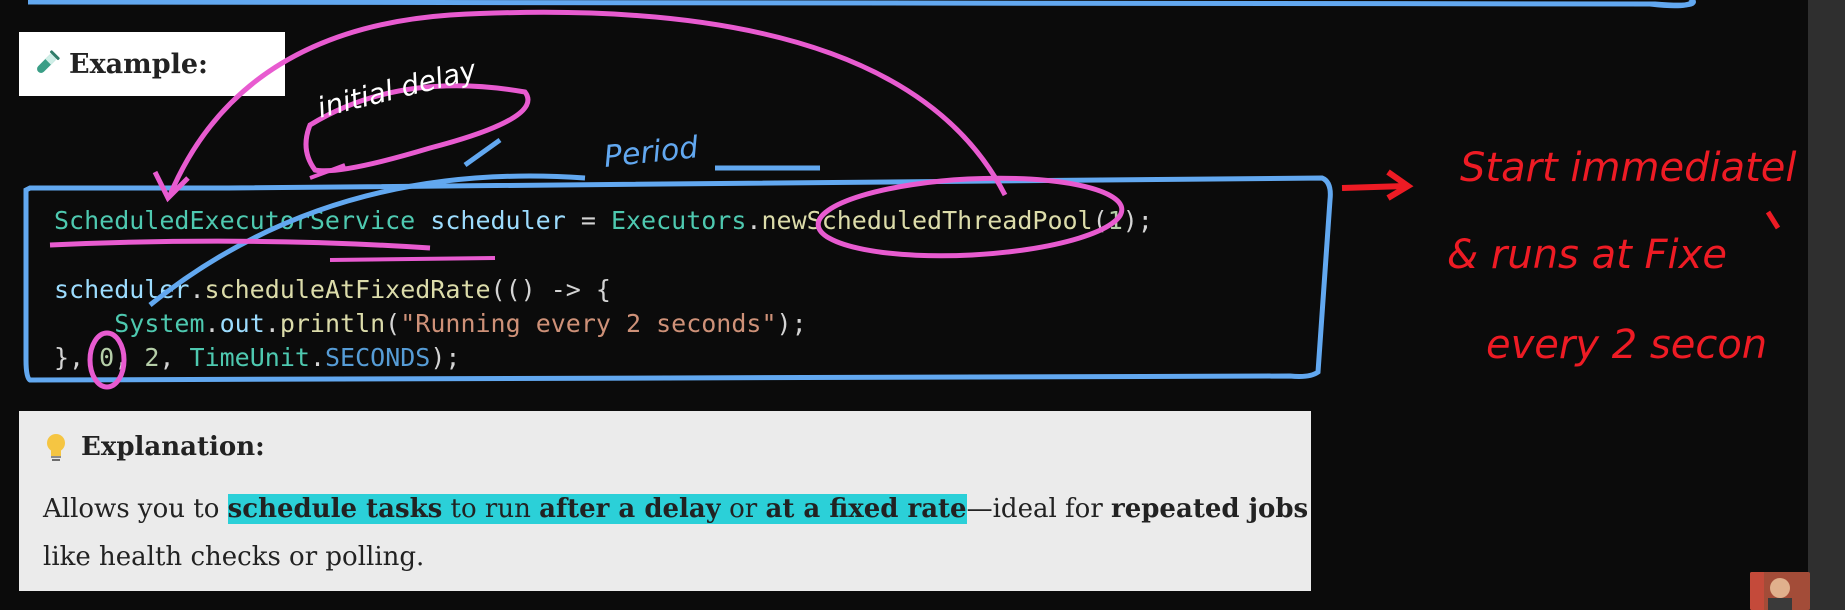 The image size is (1845, 610). Describe the element at coordinates (1773, 220) in the screenshot. I see `red-ink-mark` at that location.